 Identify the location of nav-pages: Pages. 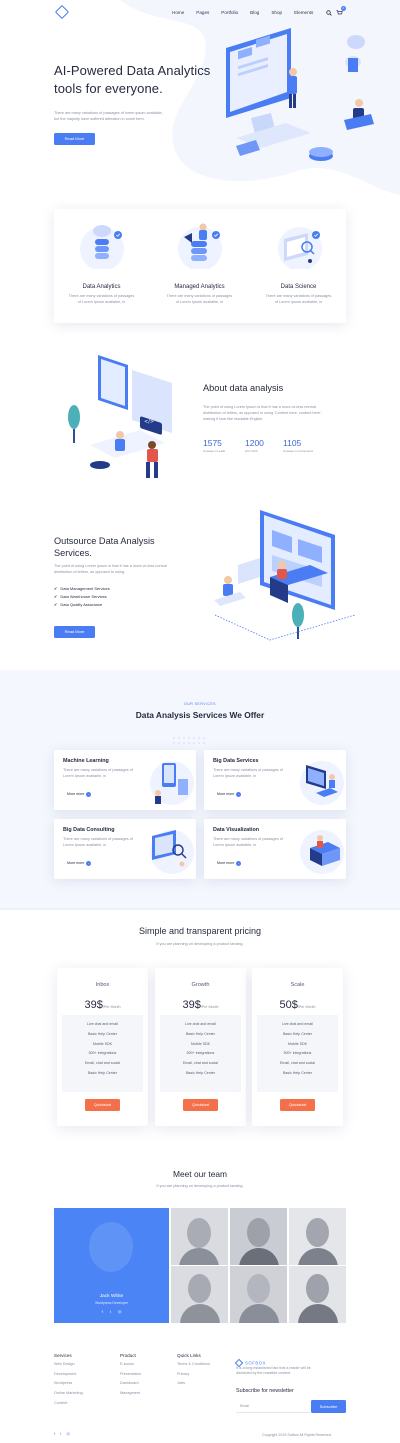
(202, 12).